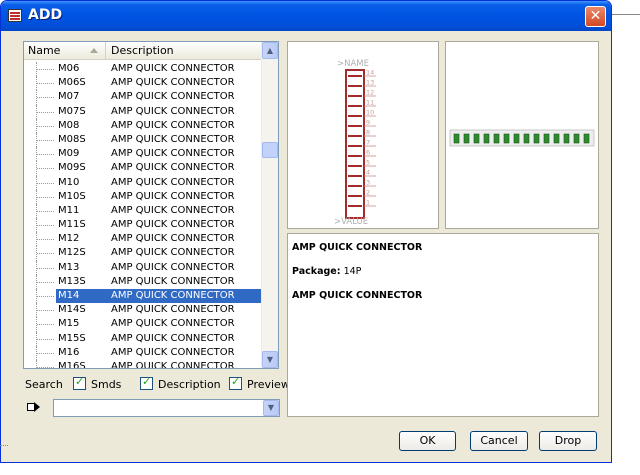 This screenshot has height=475, width=640. Describe the element at coordinates (271, 408) in the screenshot. I see `combo-dropdown-button: ▼` at that location.